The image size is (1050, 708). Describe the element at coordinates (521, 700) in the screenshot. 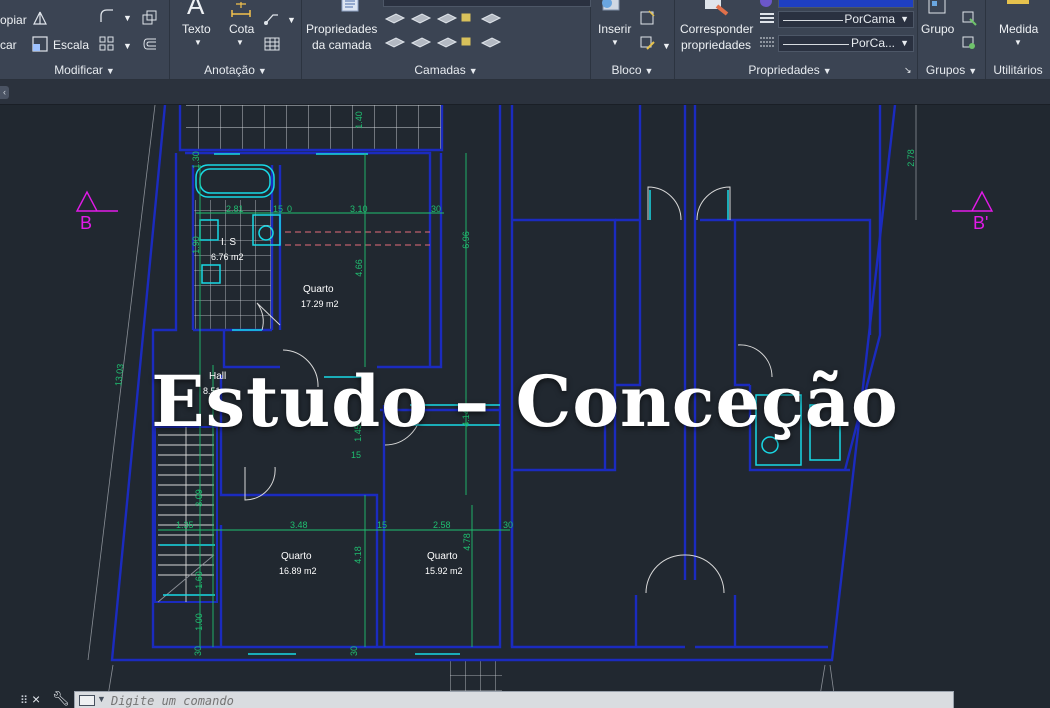

I see `command-input` at that location.